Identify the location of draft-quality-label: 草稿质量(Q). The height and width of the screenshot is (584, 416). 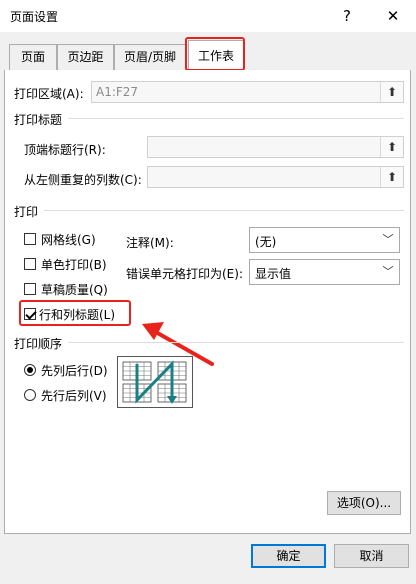
(74, 290).